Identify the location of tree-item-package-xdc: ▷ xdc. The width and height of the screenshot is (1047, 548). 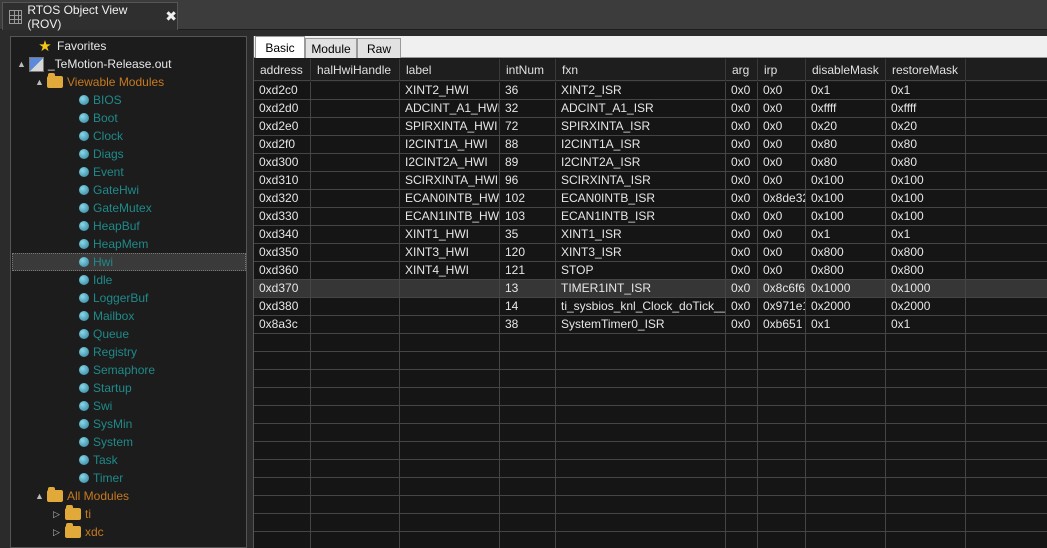
(78, 532).